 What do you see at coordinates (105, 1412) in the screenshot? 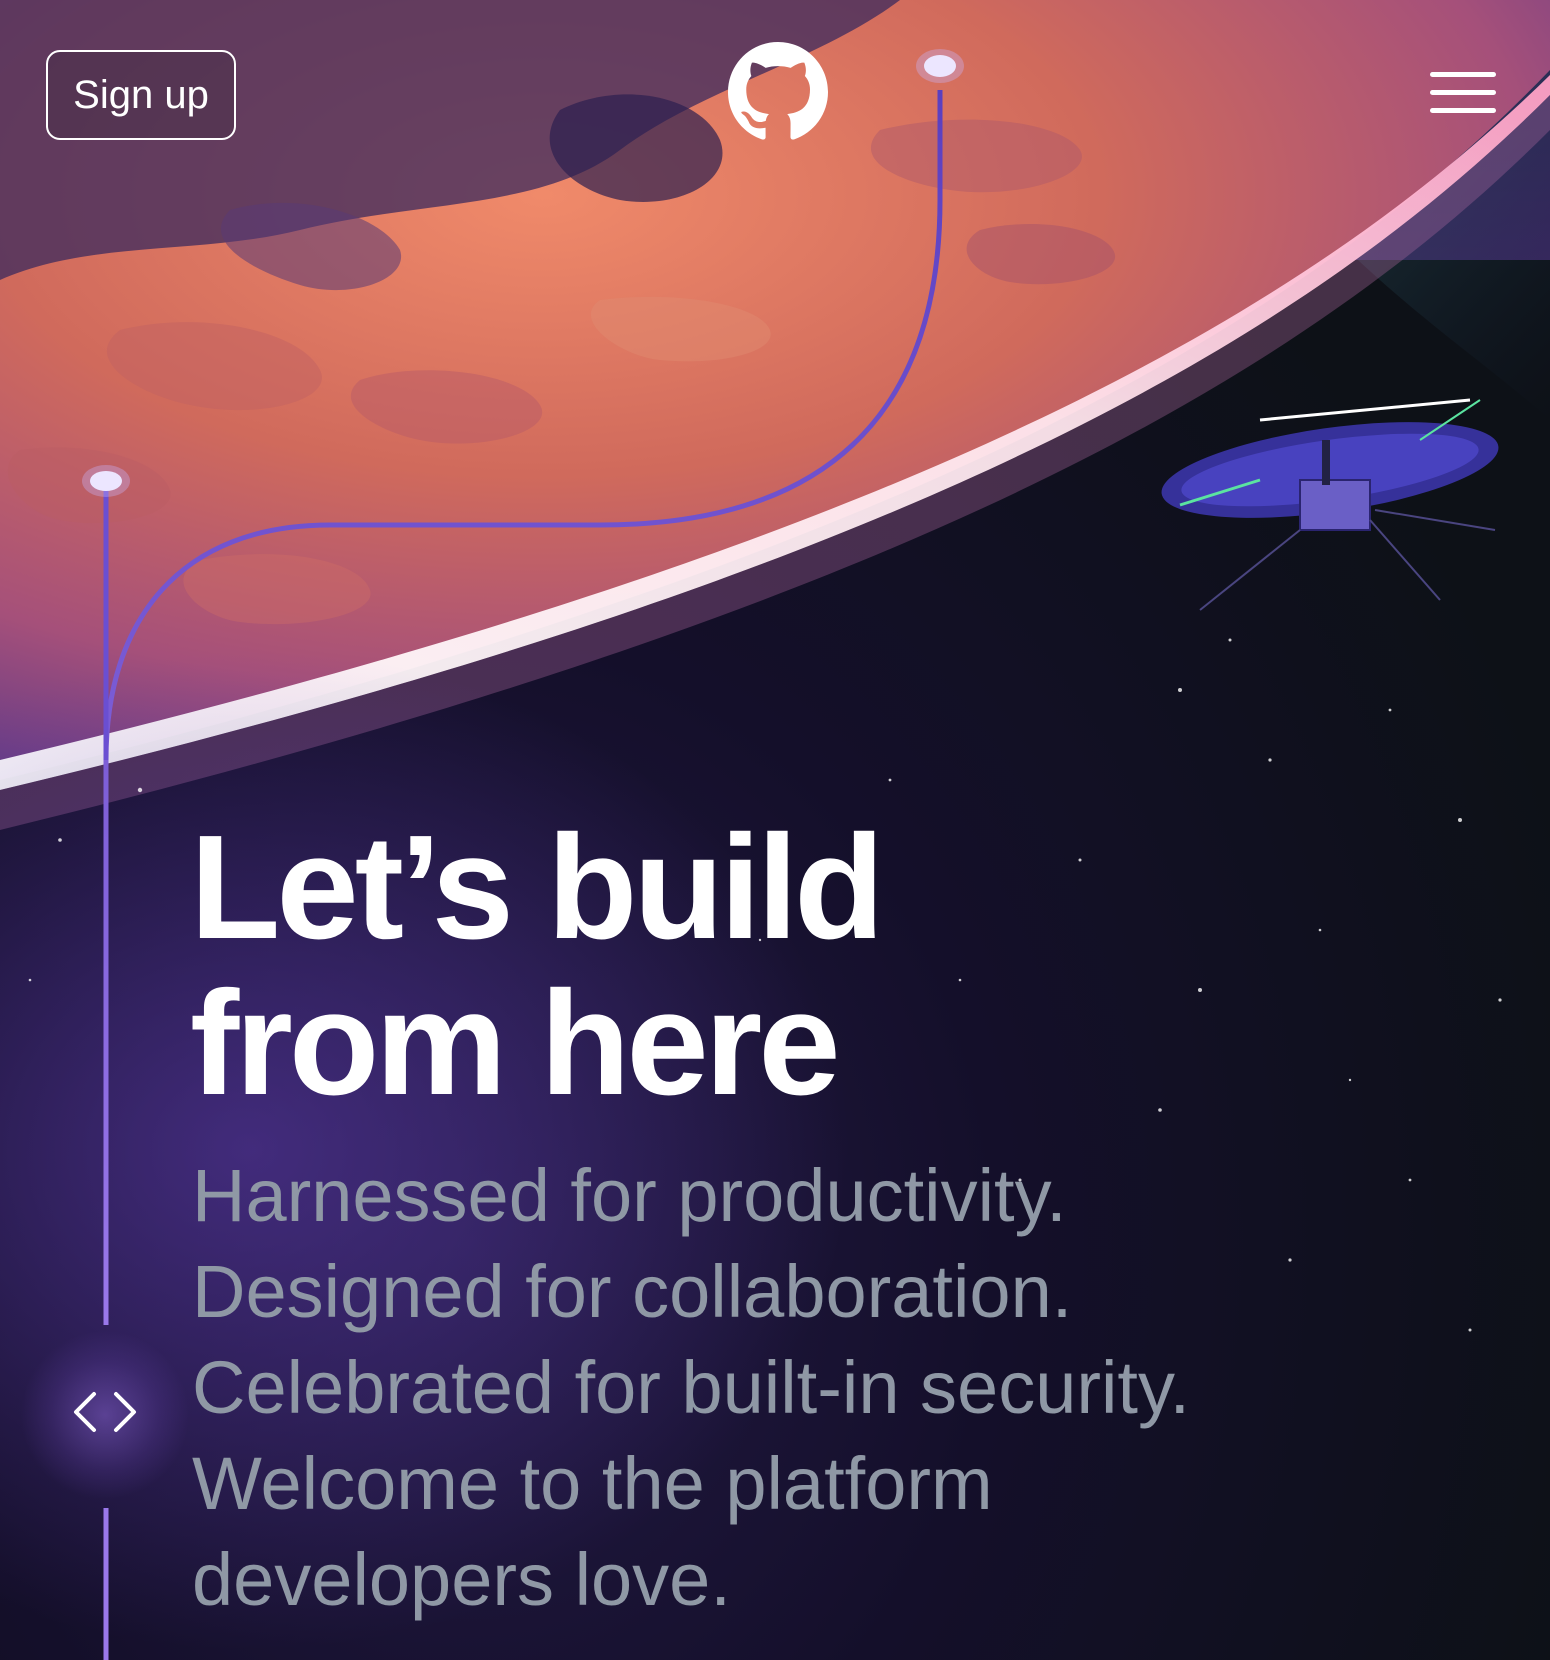
I see `code-brackets-icon` at bounding box center [105, 1412].